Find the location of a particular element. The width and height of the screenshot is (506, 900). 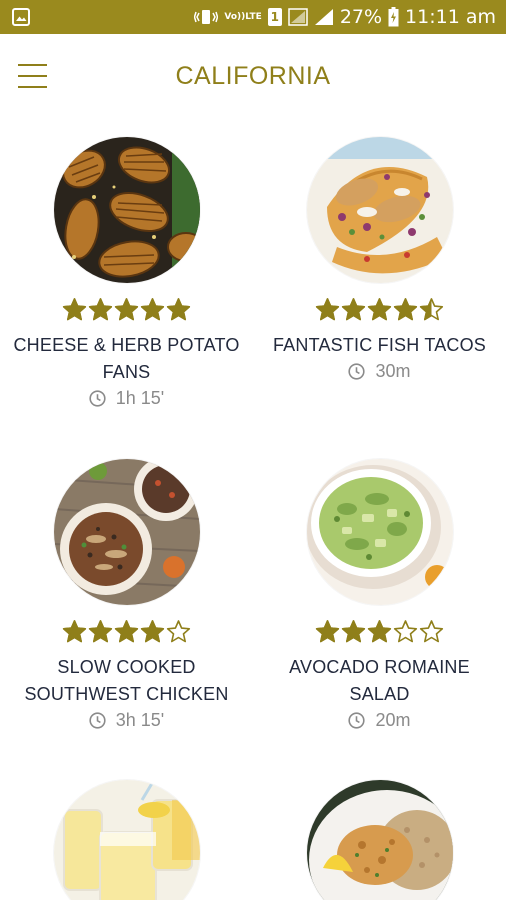

status-left is located at coordinates (21, 17).